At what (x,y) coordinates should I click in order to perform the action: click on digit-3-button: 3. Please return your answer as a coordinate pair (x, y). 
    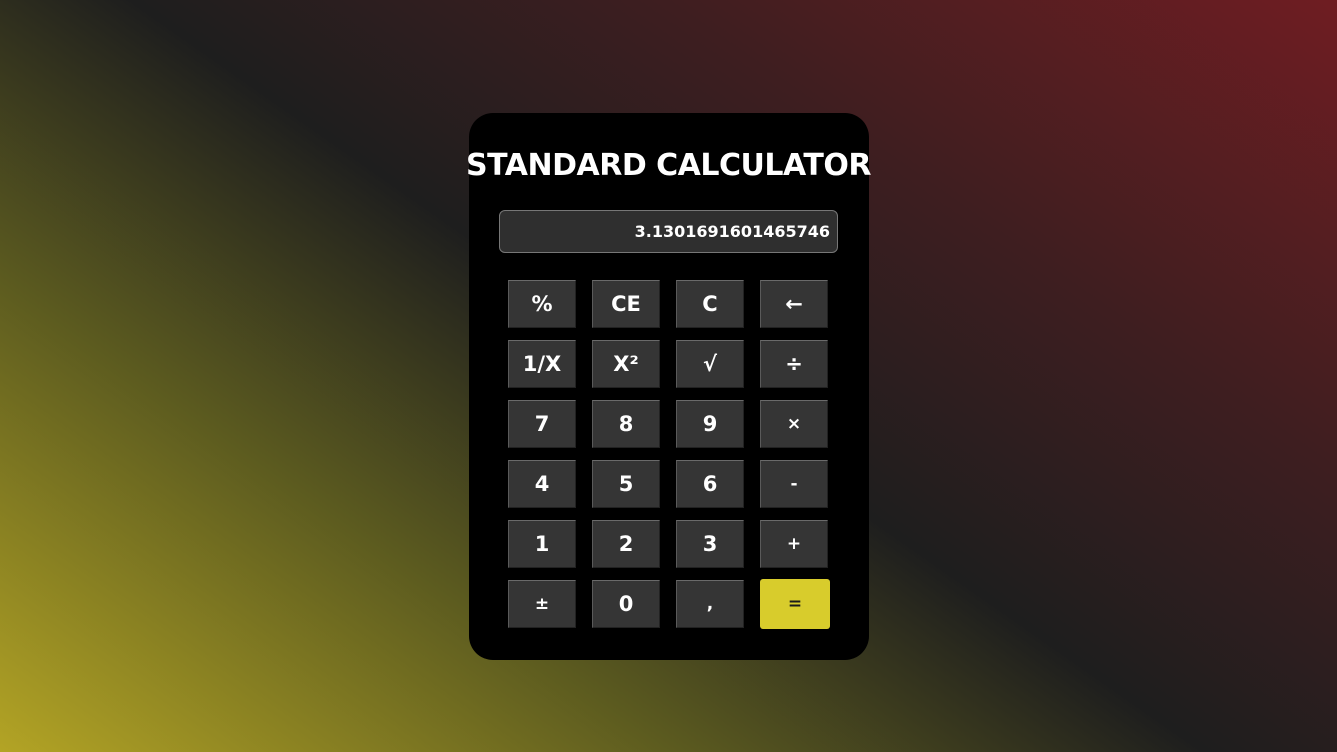
    Looking at the image, I should click on (710, 544).